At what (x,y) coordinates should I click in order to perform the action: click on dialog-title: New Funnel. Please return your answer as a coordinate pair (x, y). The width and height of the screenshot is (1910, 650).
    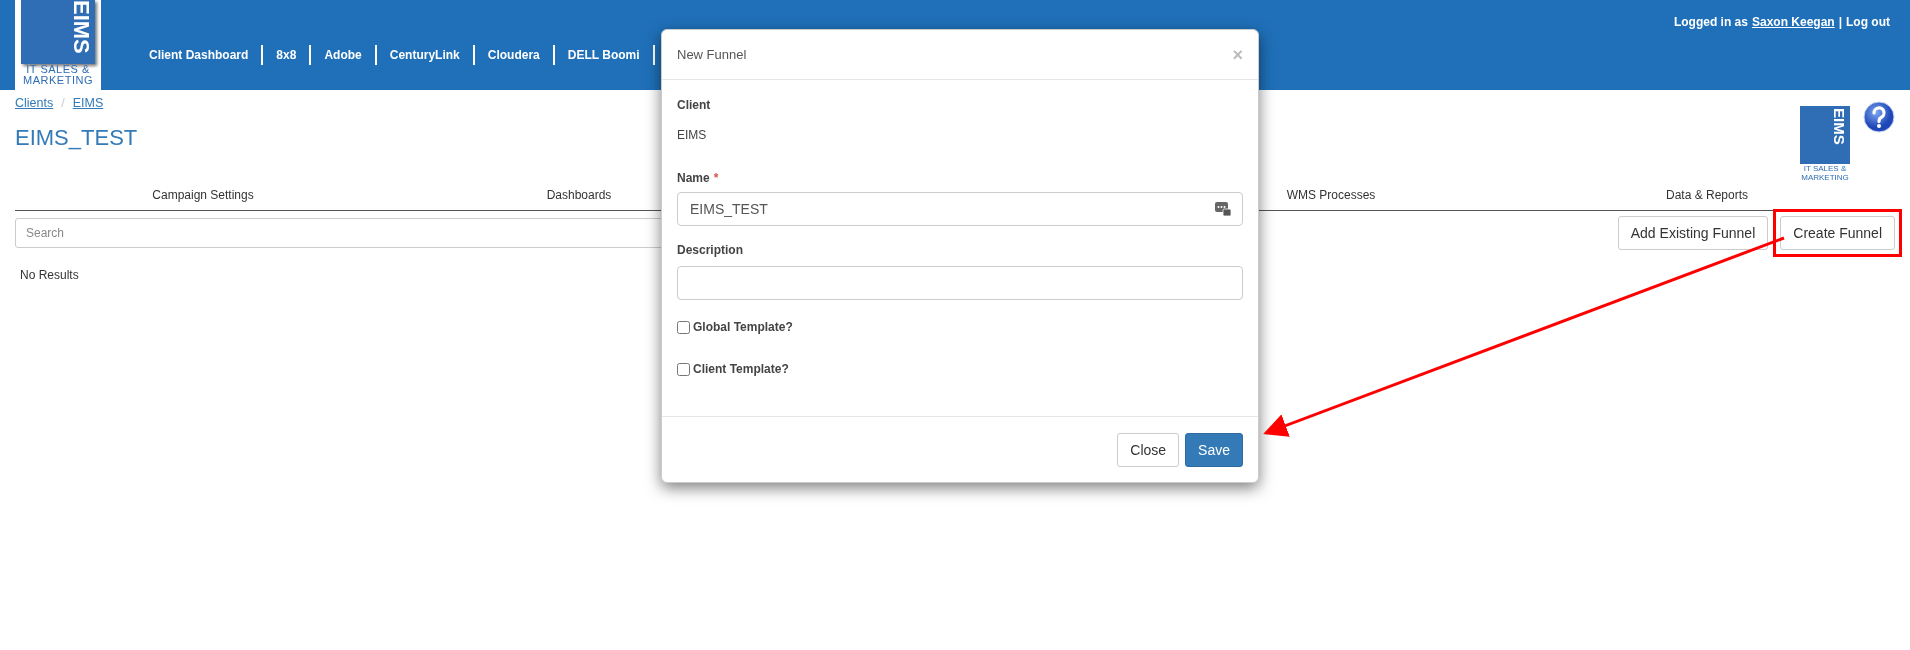
    Looking at the image, I should click on (712, 54).